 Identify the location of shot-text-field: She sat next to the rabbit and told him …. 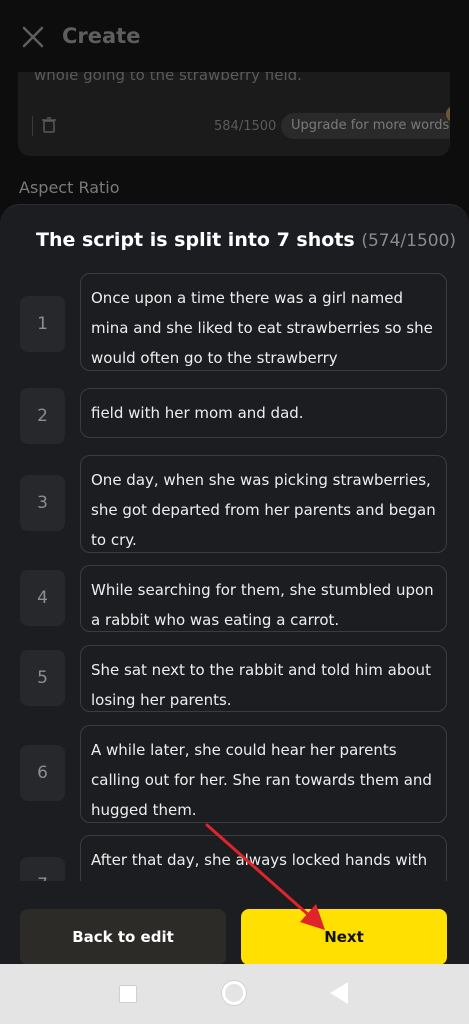
(263, 678).